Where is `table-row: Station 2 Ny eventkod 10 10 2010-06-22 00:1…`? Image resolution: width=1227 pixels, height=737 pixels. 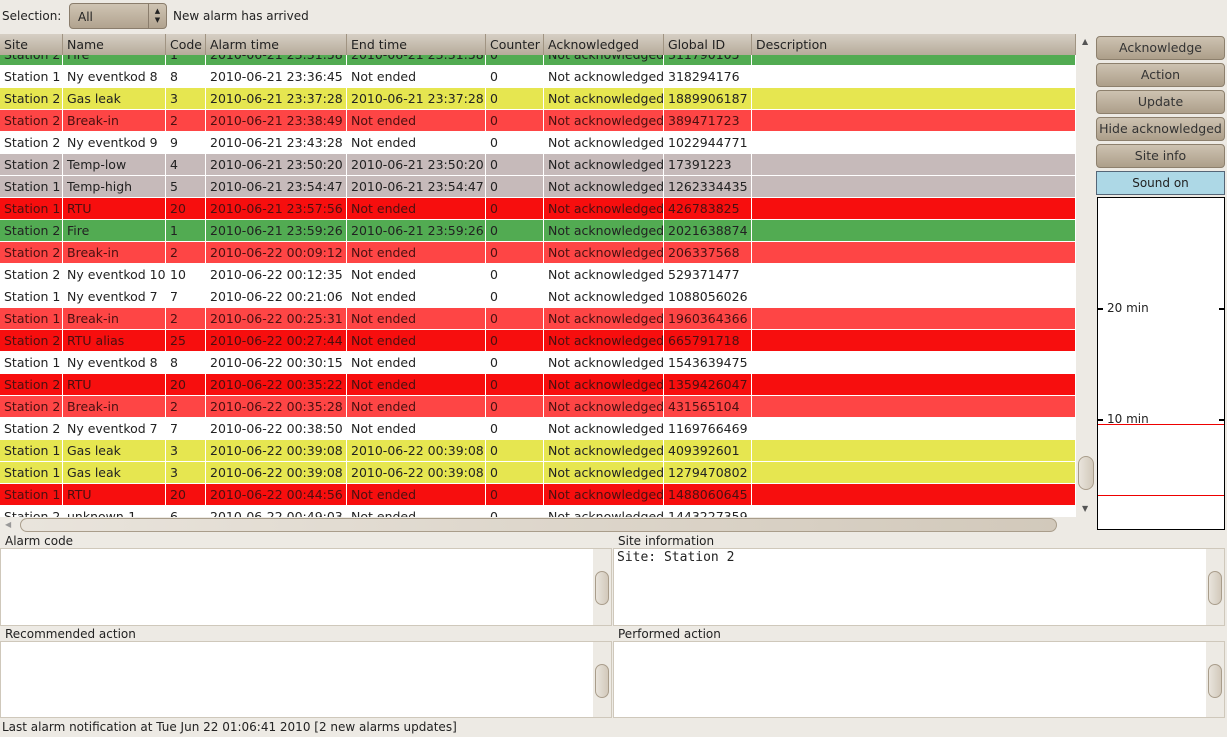 table-row: Station 2 Ny eventkod 10 10 2010-06-22 00:1… is located at coordinates (538, 275).